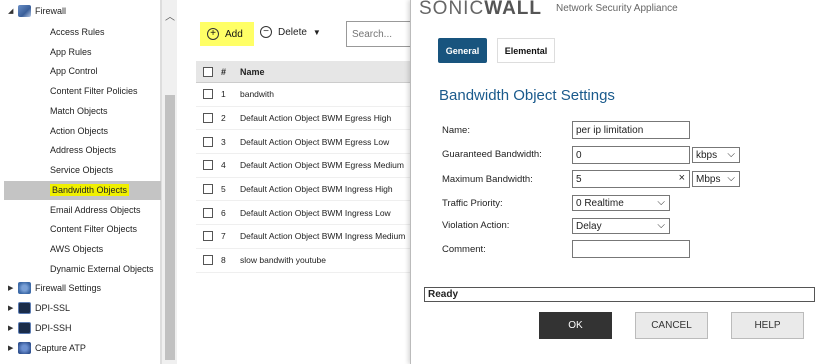 This screenshot has height=364, width=827. Describe the element at coordinates (527, 95) in the screenshot. I see `dialog-heading: Bandwidth Object Settings` at that location.